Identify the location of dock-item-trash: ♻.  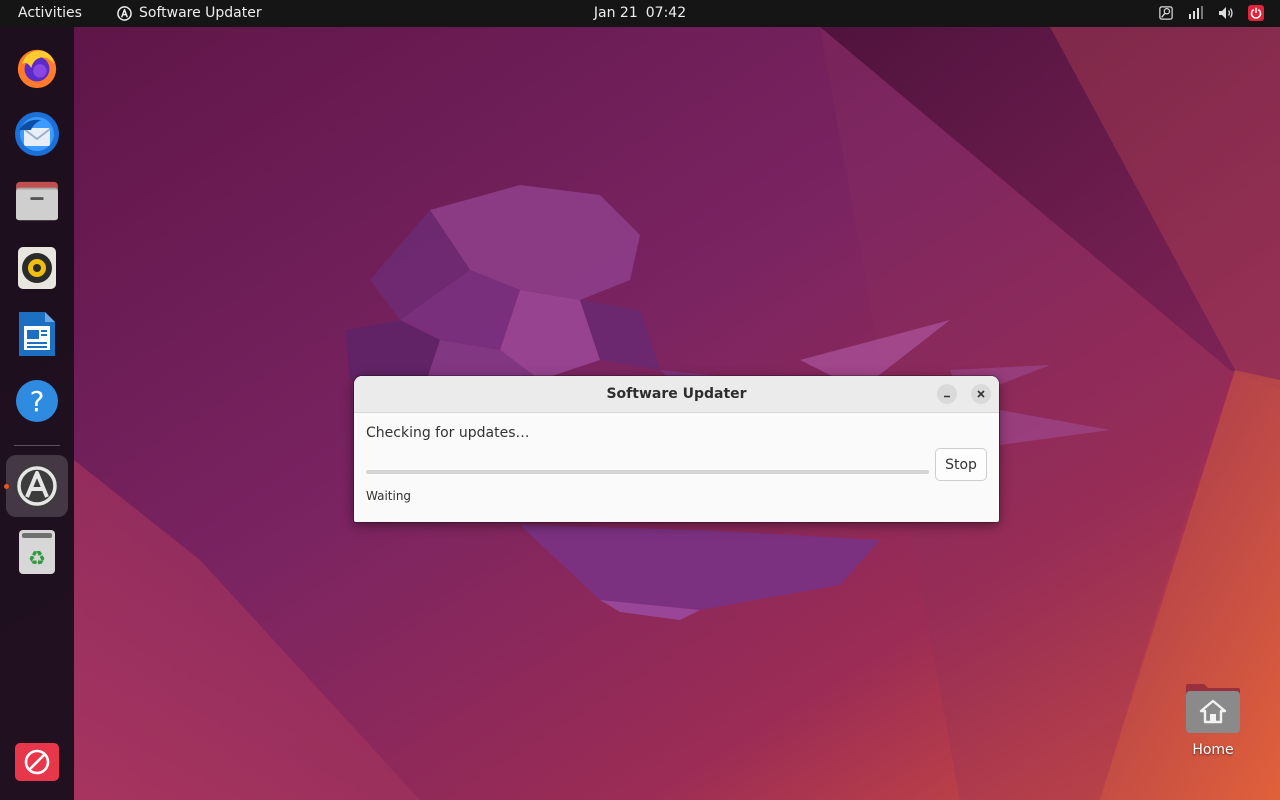
(37, 552).